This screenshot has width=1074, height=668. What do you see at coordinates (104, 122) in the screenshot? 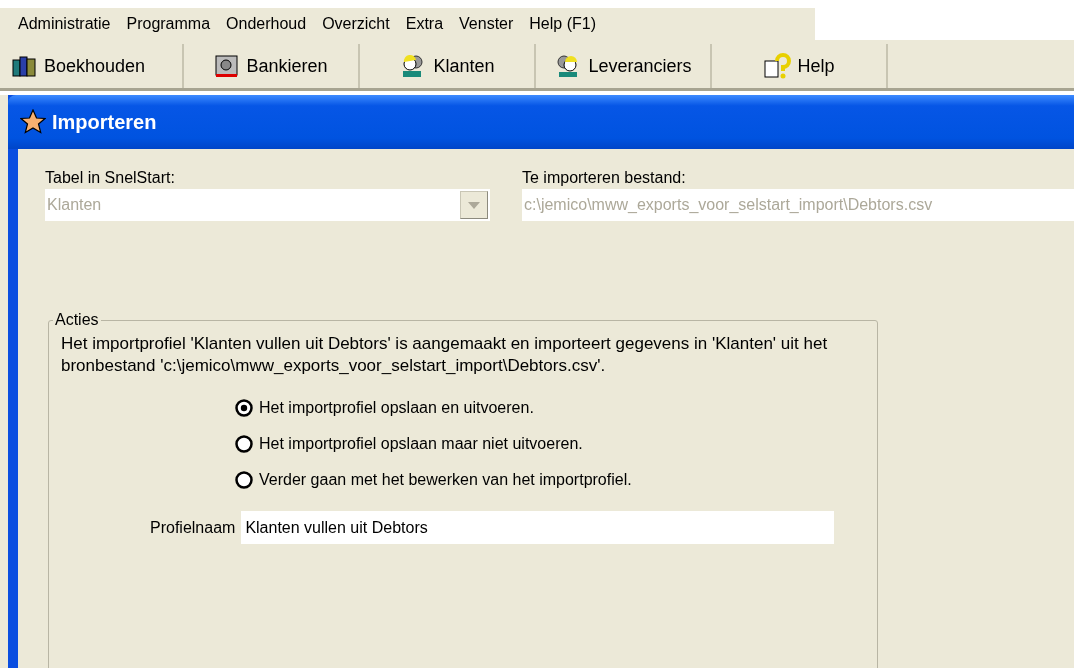
I see `dialog-title: Importeren` at bounding box center [104, 122].